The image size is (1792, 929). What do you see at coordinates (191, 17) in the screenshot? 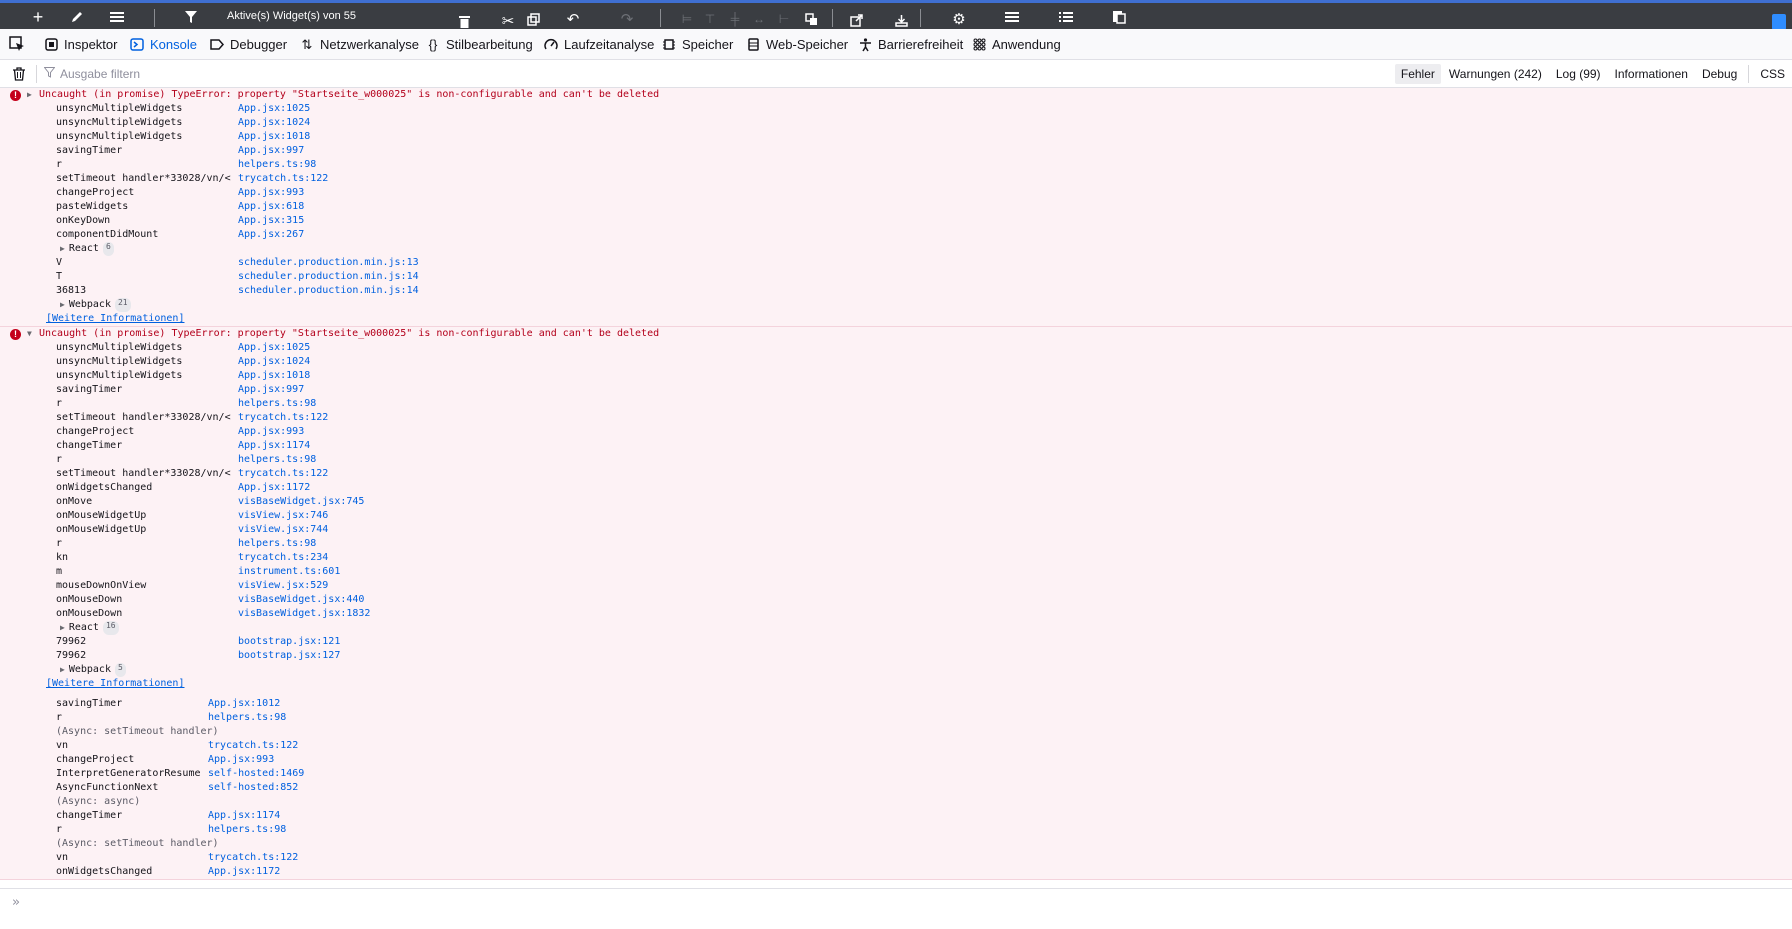
I see `filter-icon` at bounding box center [191, 17].